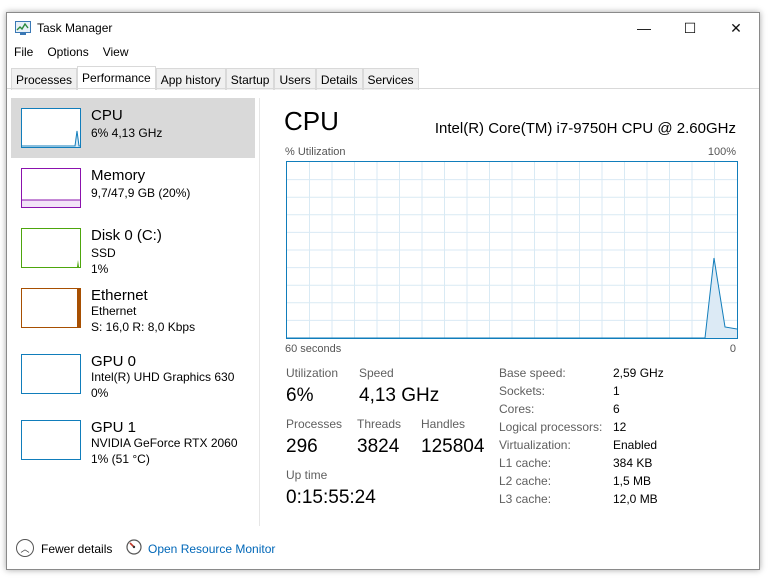  I want to click on tab-startup: Startup, so click(250, 79).